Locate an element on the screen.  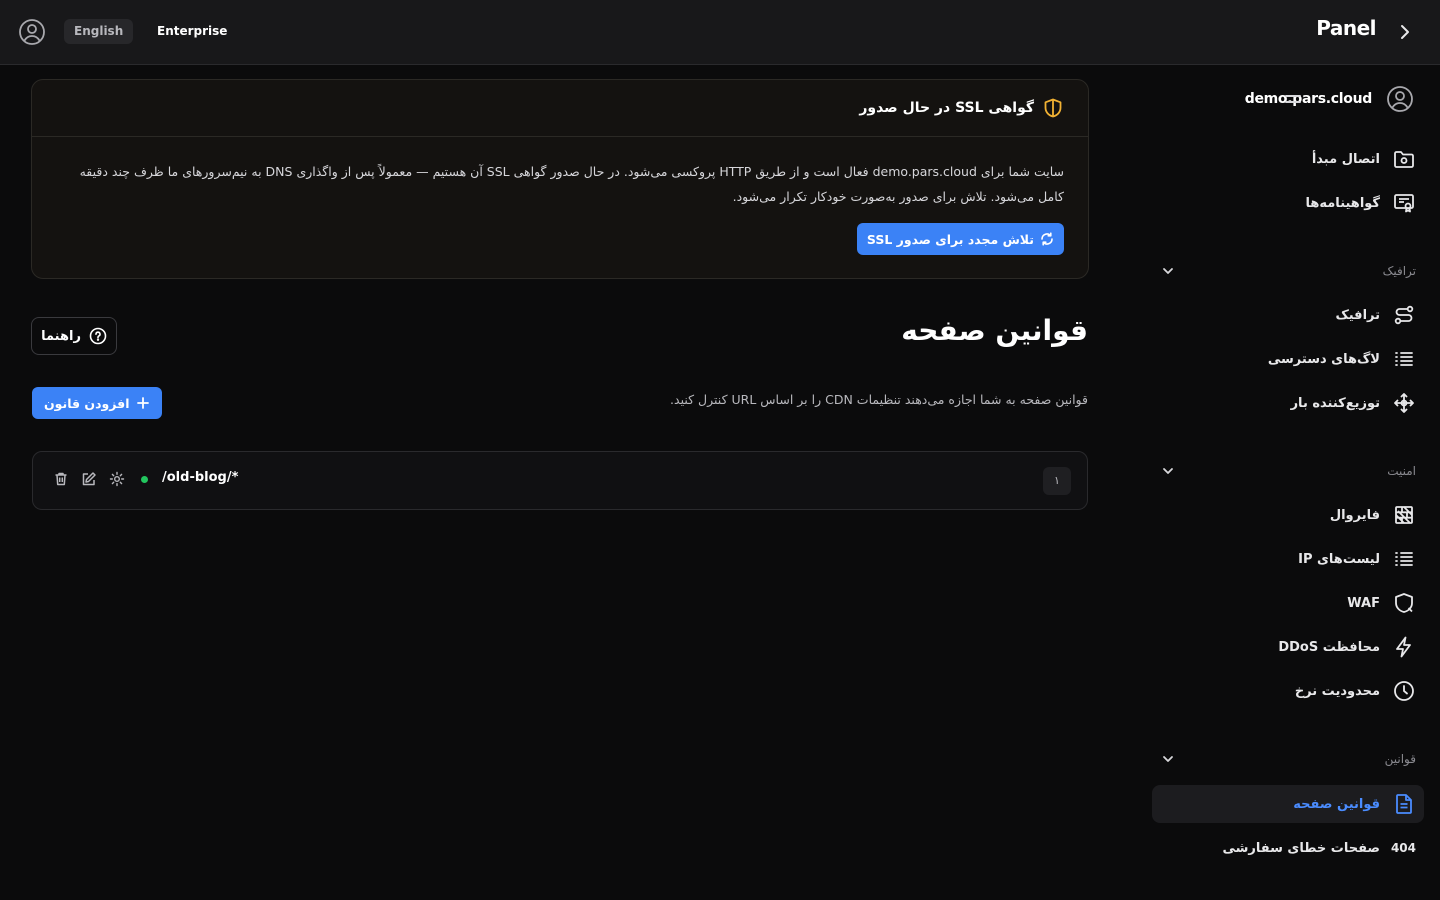
trash-icon is located at coordinates (61, 479).